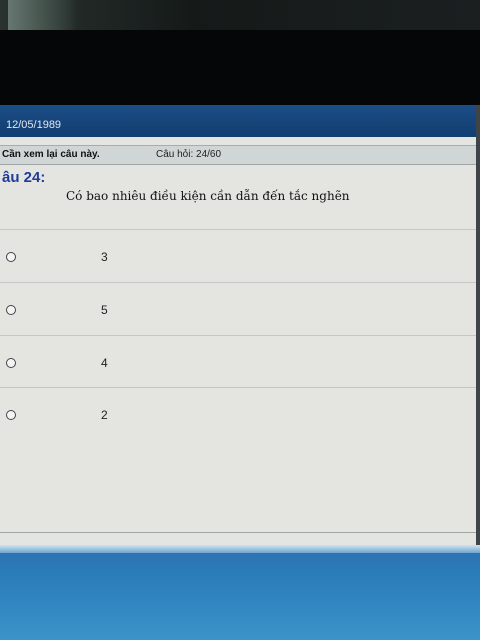 This screenshot has height=640, width=480. Describe the element at coordinates (104, 257) in the screenshot. I see `answer-option-label: 3` at that location.